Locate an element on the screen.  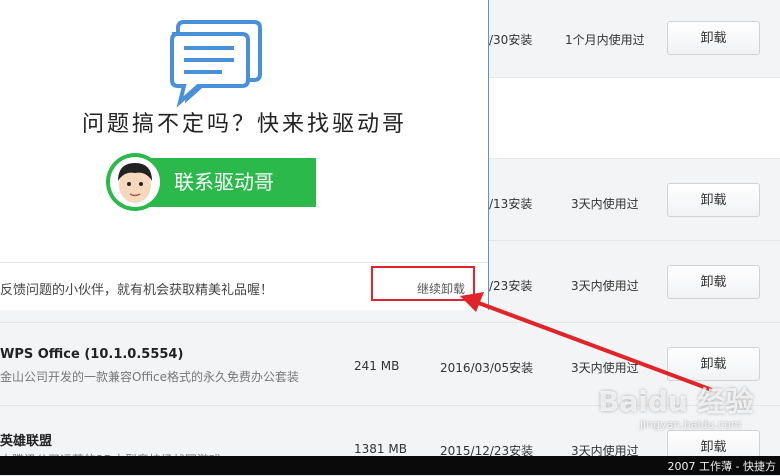
chat-bubble-icon is located at coordinates (216, 64).